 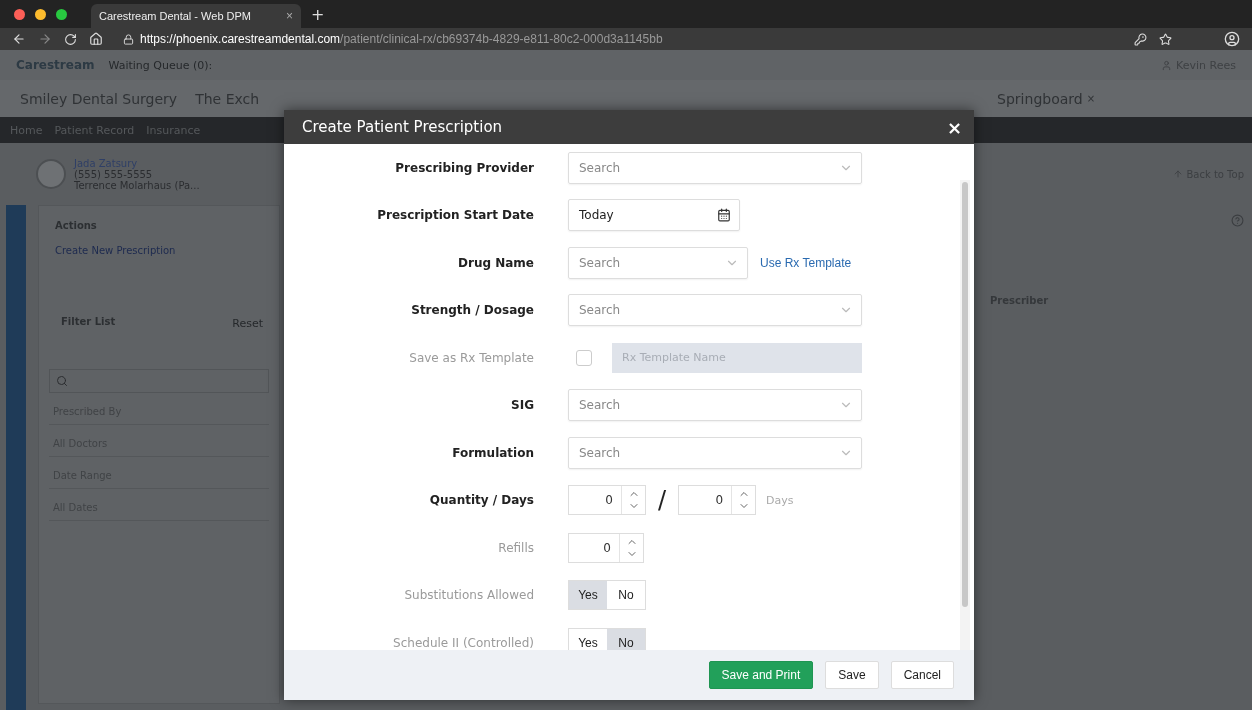 What do you see at coordinates (19, 14) in the screenshot?
I see `close-window-icon` at bounding box center [19, 14].